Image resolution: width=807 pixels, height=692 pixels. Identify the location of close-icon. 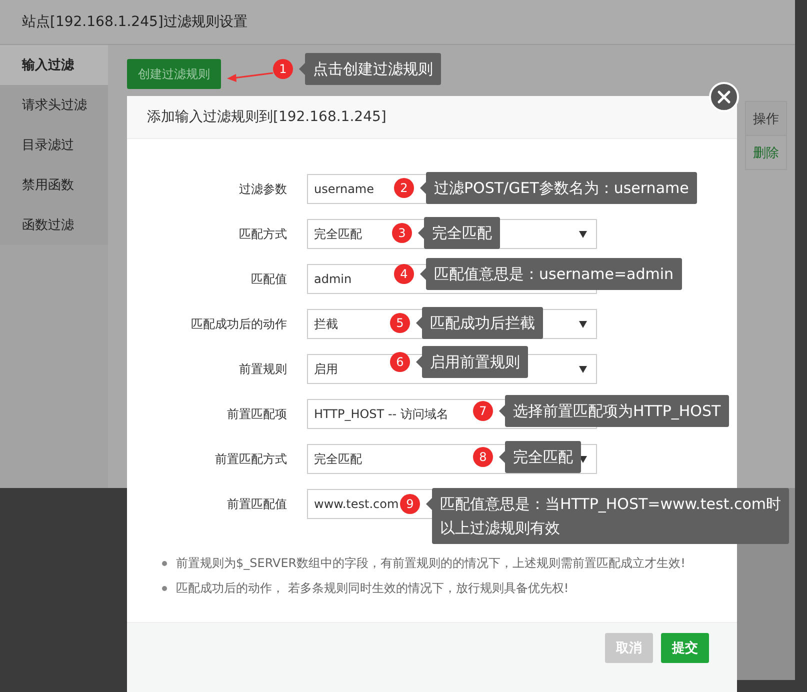
(724, 97).